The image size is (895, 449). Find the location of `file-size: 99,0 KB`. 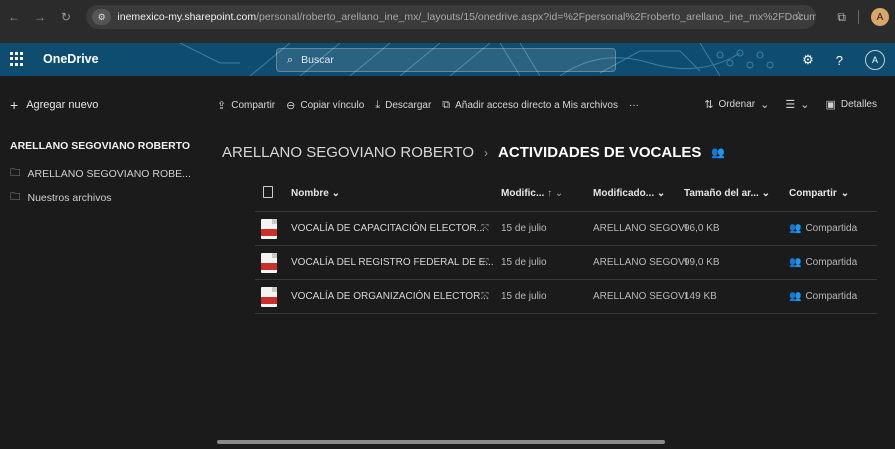

file-size: 99,0 KB is located at coordinates (702, 262).